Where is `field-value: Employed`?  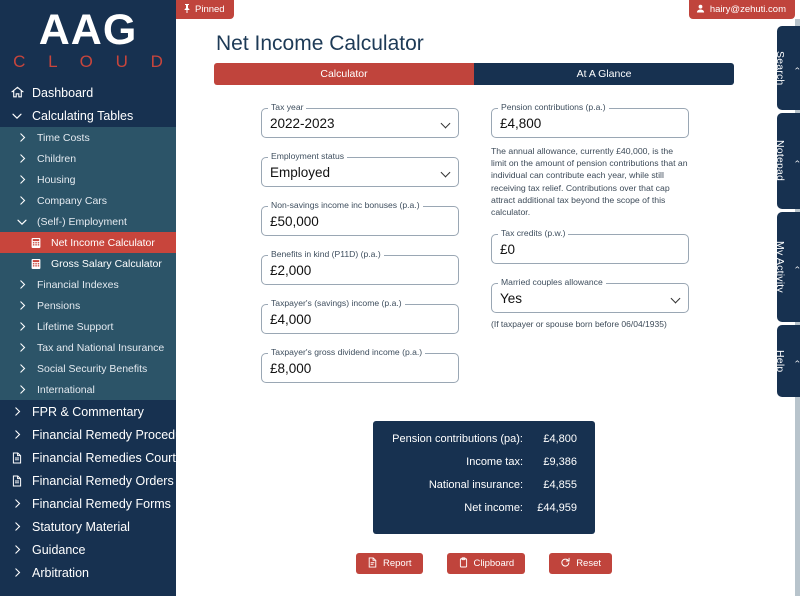 field-value: Employed is located at coordinates (360, 172).